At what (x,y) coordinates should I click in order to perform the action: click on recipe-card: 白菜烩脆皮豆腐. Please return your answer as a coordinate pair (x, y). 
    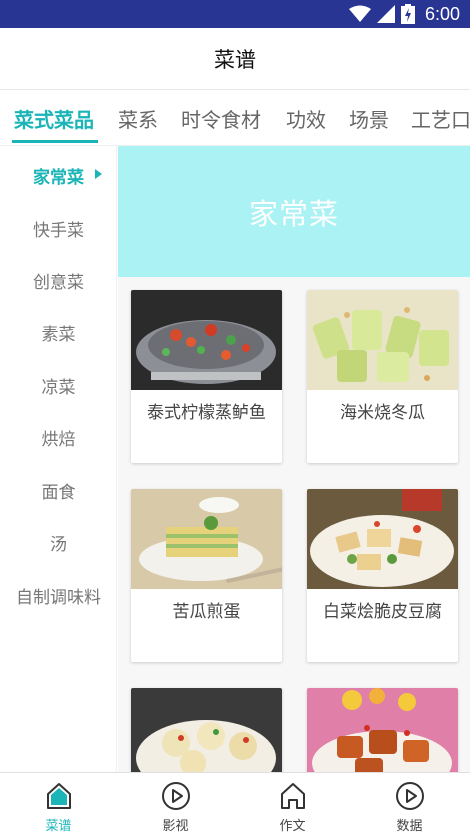
    Looking at the image, I should click on (382, 575).